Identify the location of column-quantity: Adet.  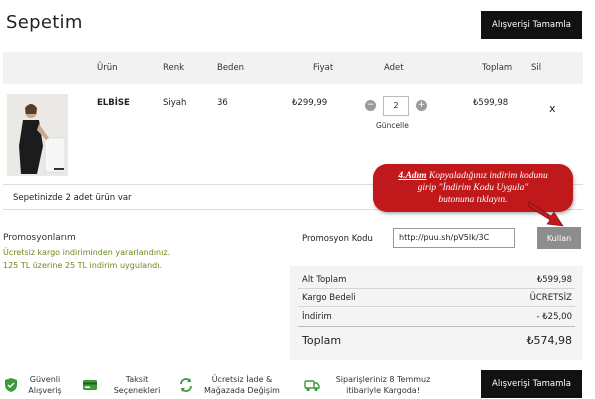
(394, 68).